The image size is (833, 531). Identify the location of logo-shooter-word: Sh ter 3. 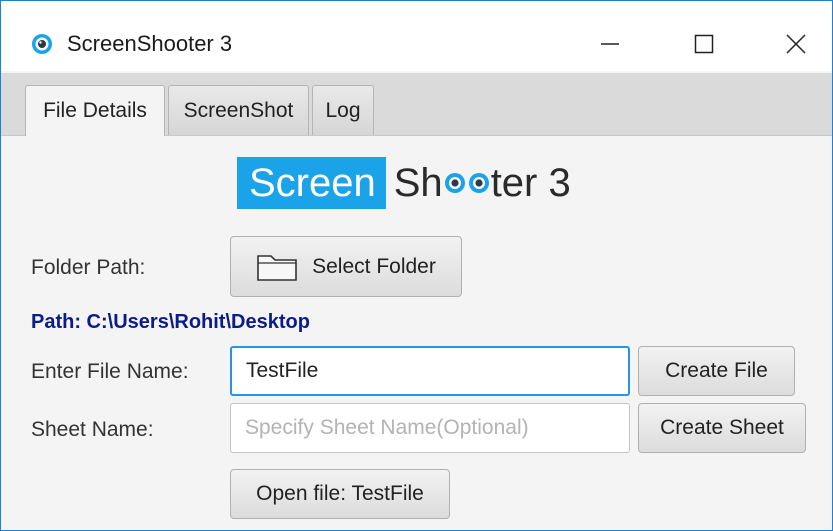
(478, 183).